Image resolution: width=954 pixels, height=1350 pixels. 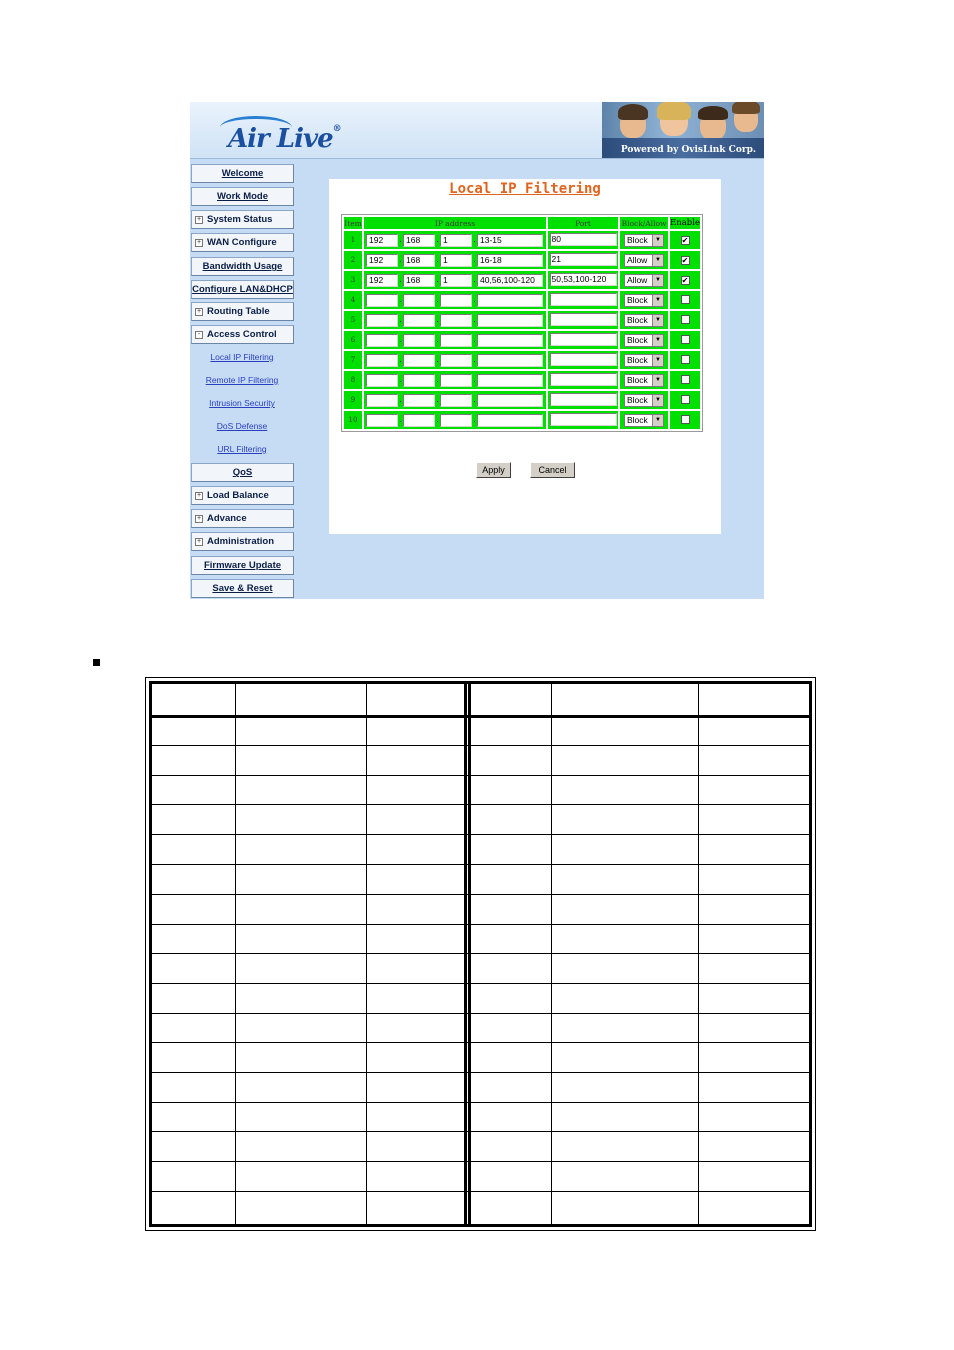 What do you see at coordinates (242, 173) in the screenshot?
I see `menu-welcome: Welcome` at bounding box center [242, 173].